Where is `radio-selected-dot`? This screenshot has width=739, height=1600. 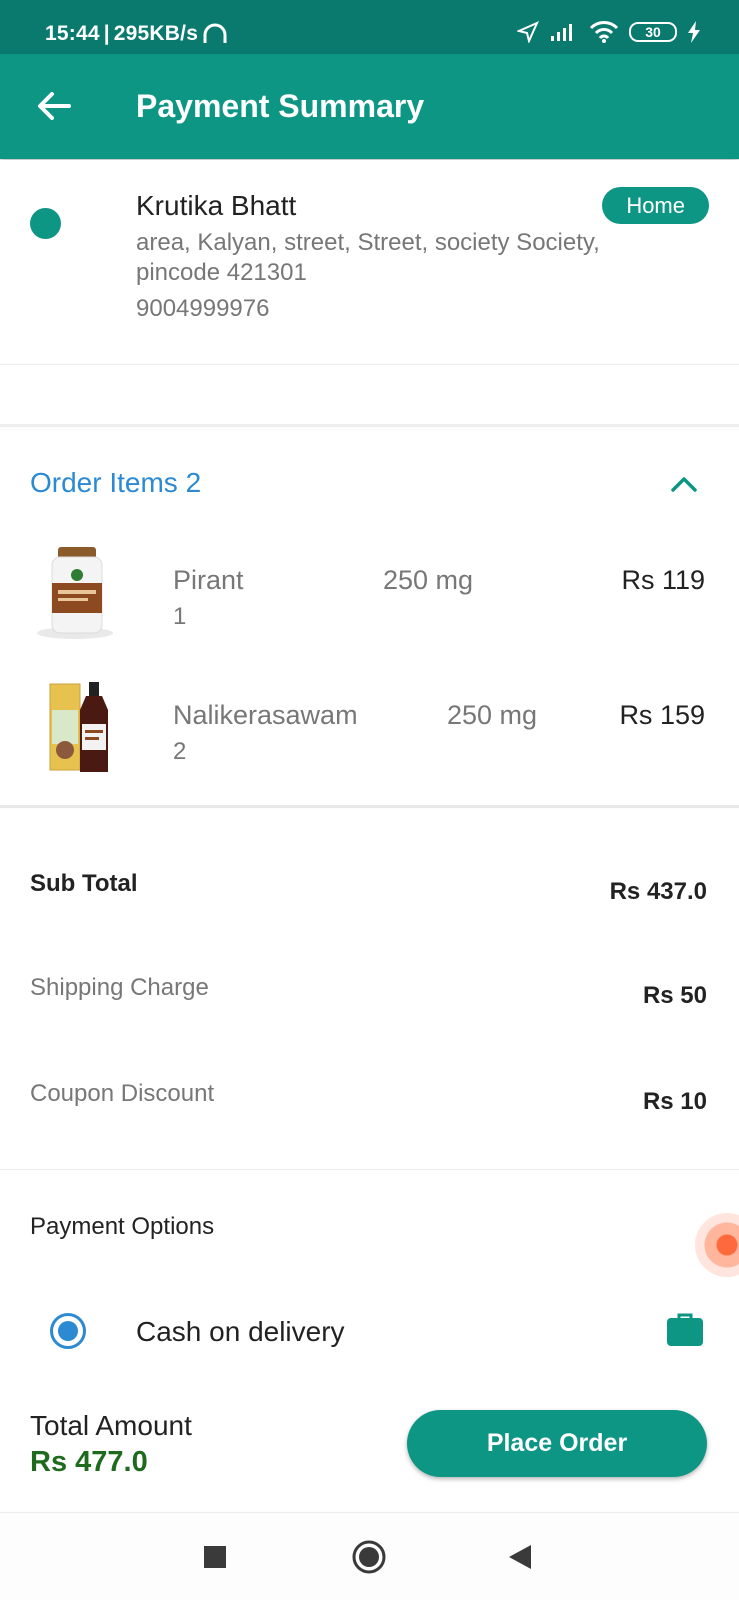
radio-selected-dot is located at coordinates (68, 1331).